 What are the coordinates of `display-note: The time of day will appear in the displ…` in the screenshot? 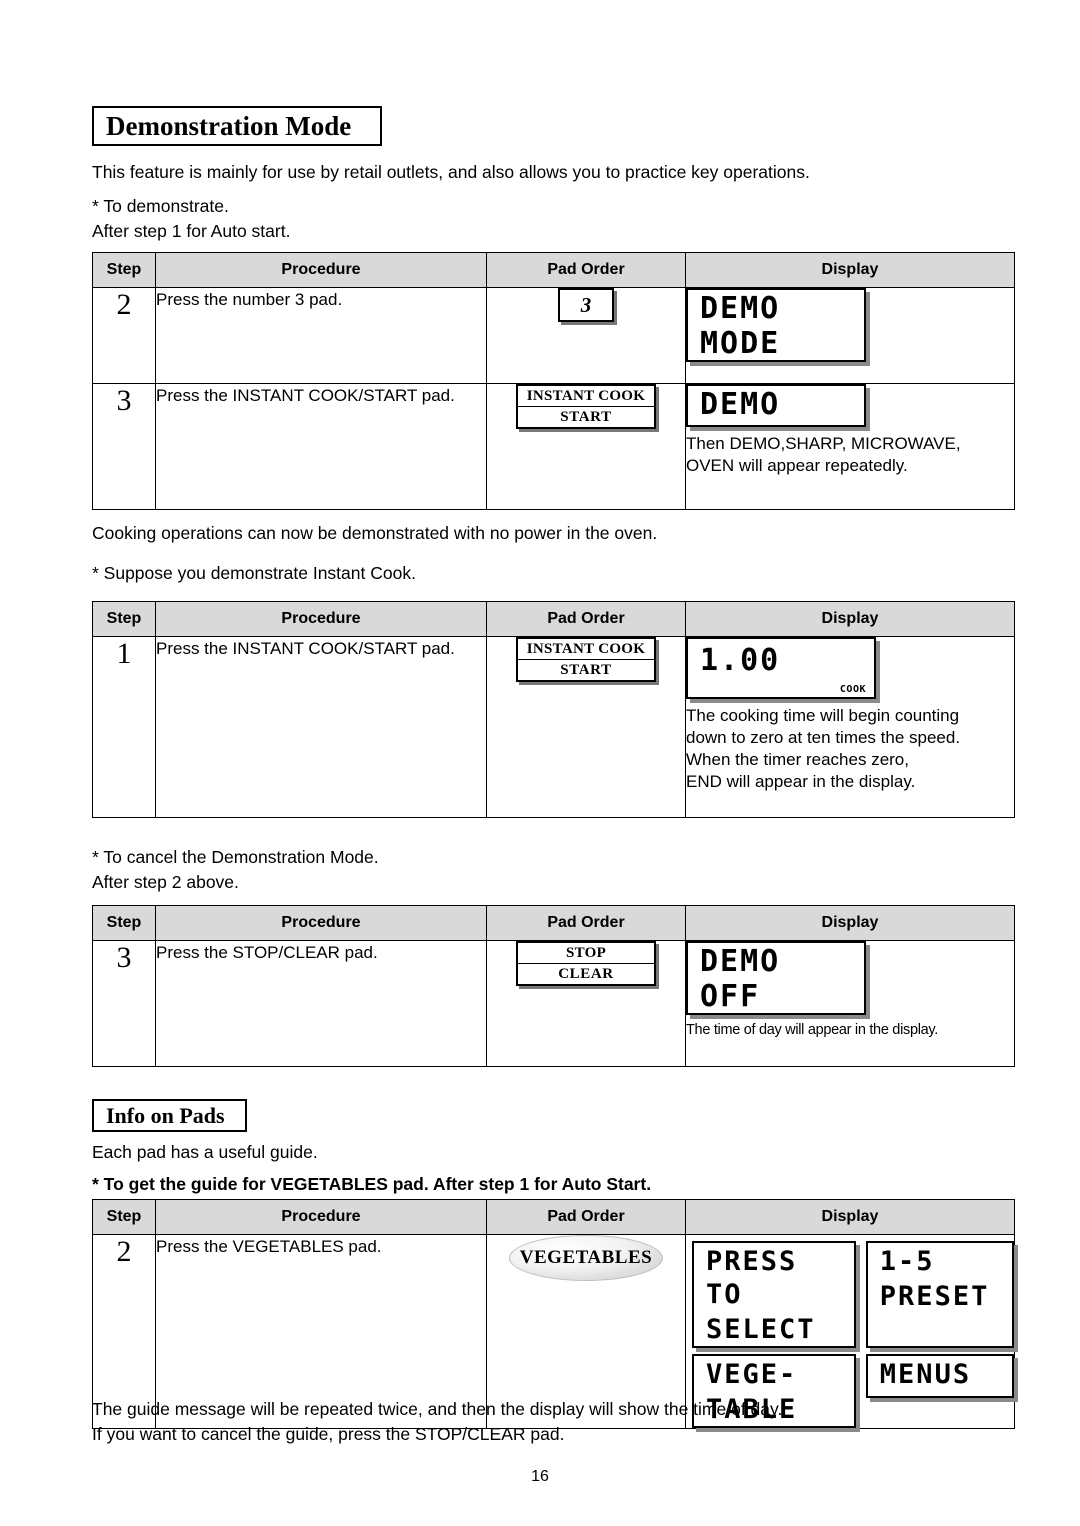 It's located at (812, 1030).